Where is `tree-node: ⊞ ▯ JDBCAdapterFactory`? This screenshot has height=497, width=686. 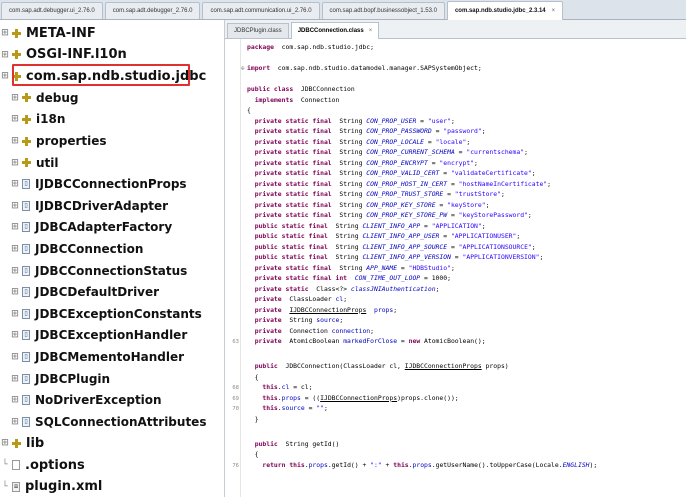 tree-node: ⊞ ▯ JDBCAdapterFactory is located at coordinates (86, 227).